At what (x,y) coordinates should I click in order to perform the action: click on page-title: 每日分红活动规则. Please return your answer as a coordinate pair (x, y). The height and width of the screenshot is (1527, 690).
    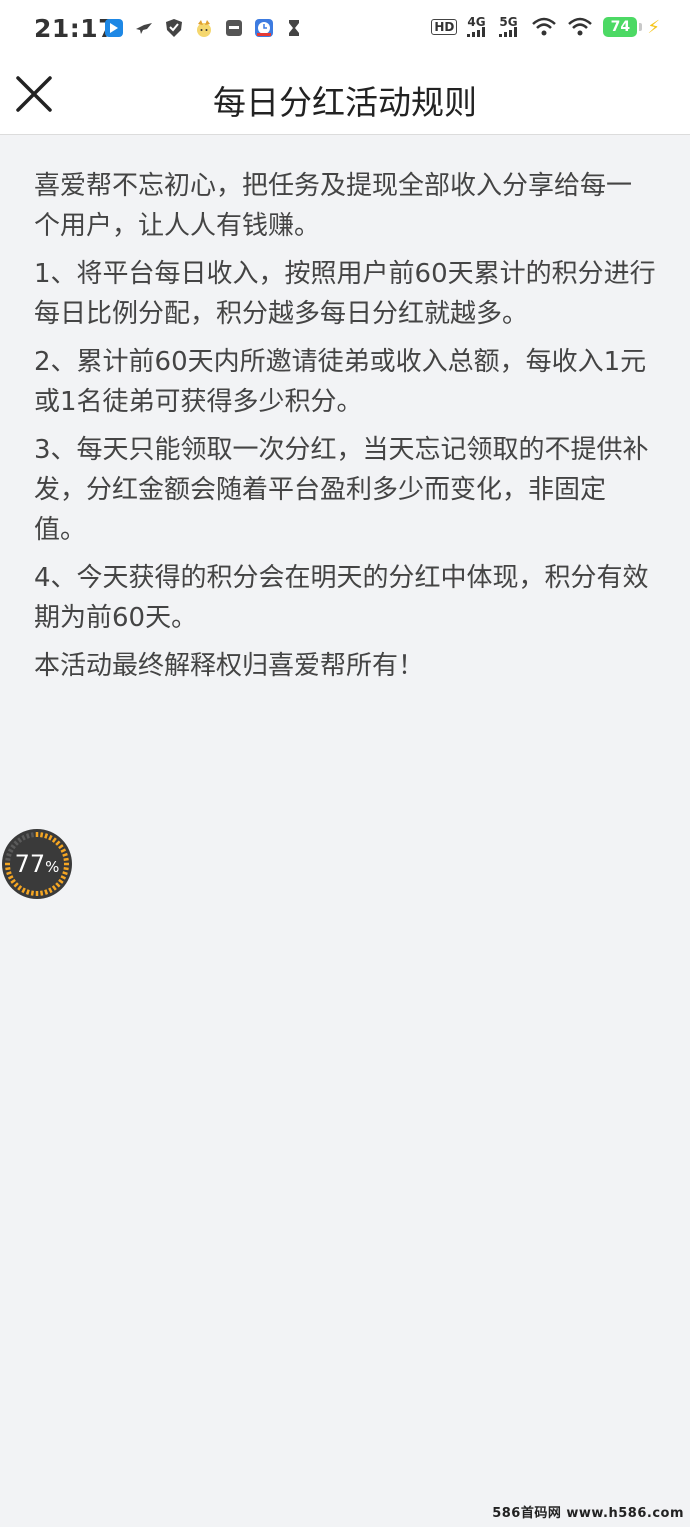
    Looking at the image, I should click on (345, 102).